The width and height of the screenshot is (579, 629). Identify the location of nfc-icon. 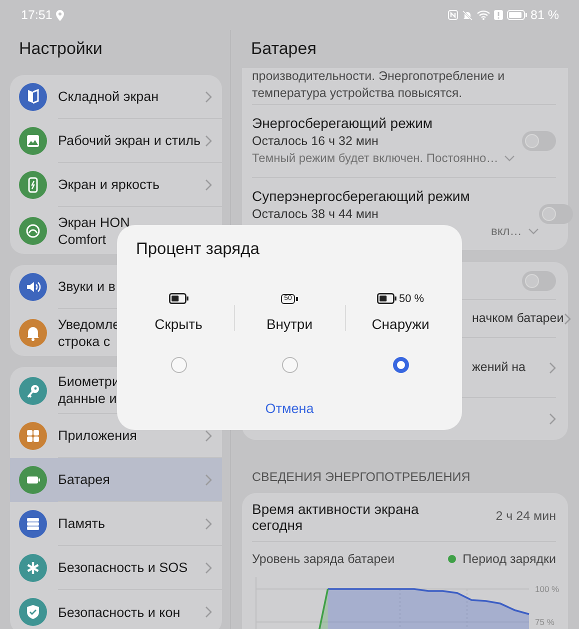
(453, 15).